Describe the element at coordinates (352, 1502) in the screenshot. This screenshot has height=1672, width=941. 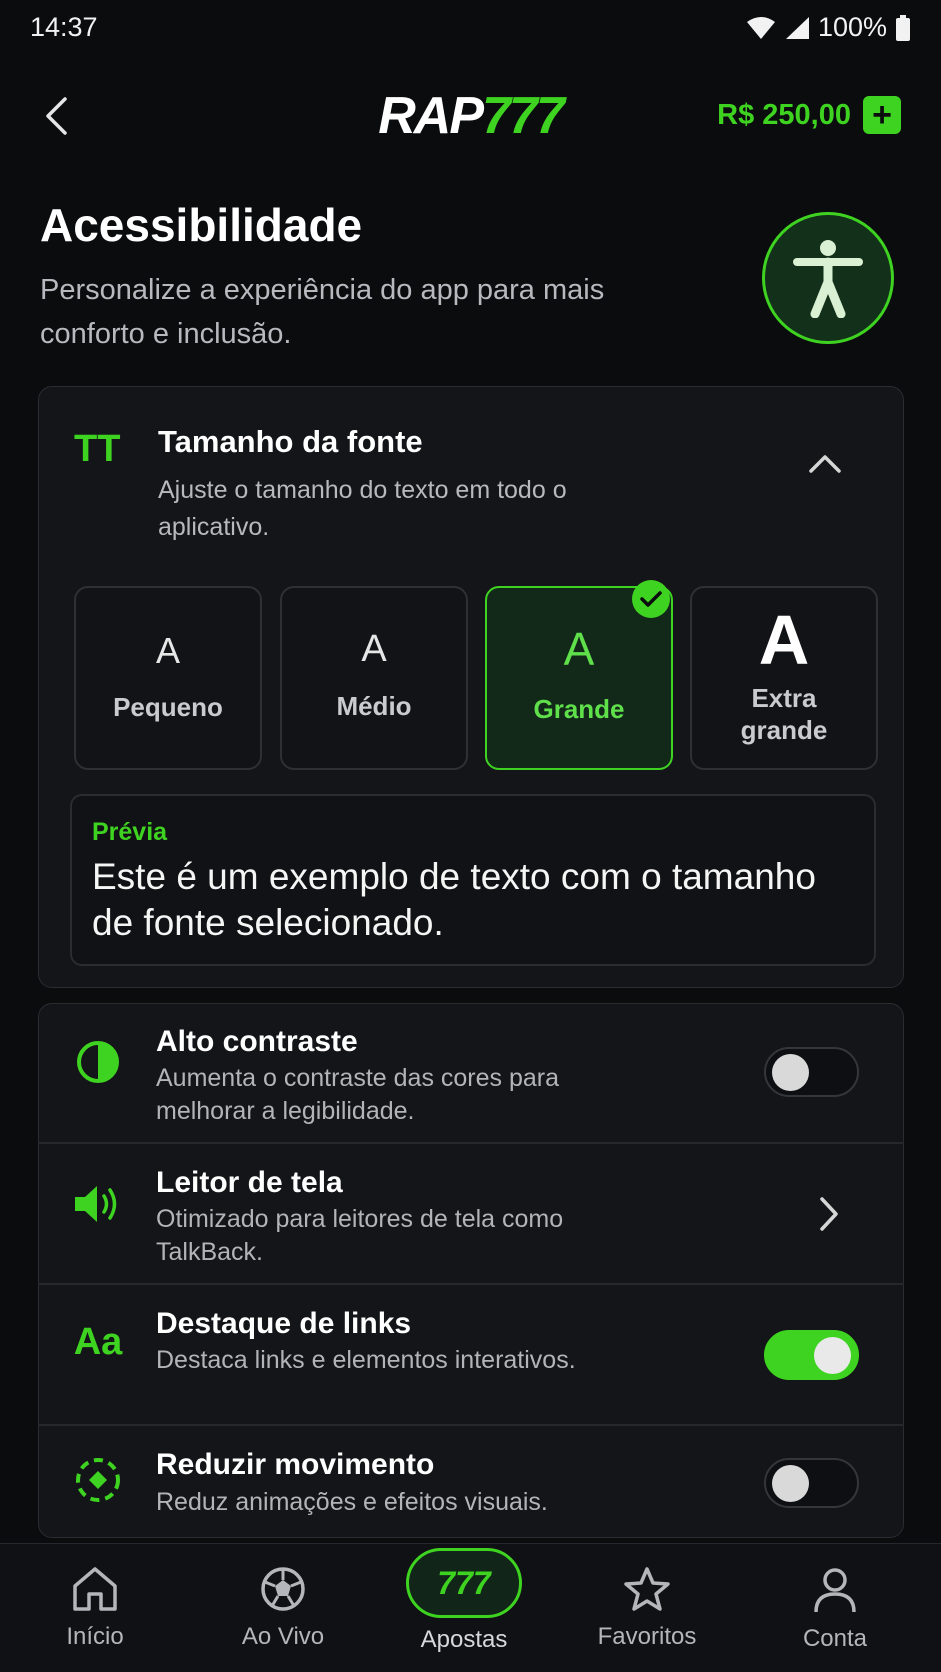
I see `setting-subtitle: Reduz animações e efeitos visuais.` at that location.